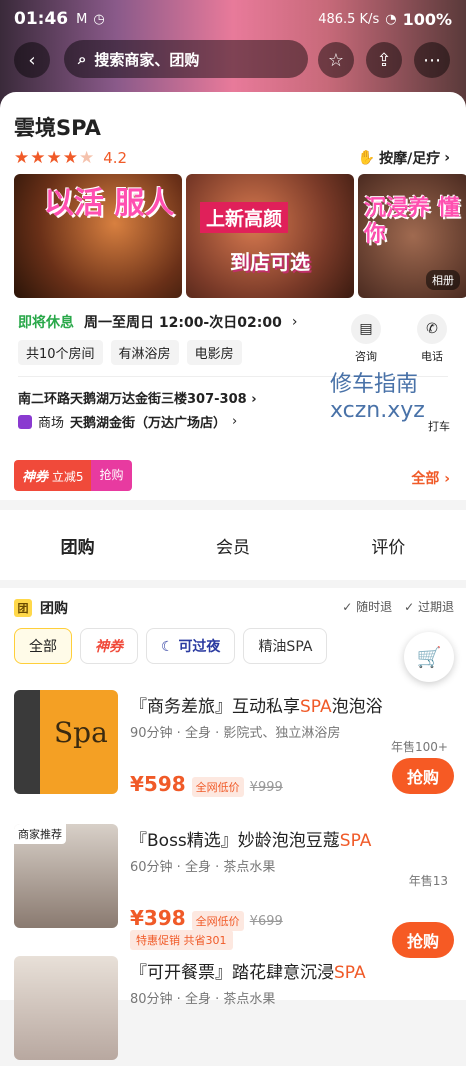 This screenshot has width=466, height=1066. Describe the element at coordinates (41, 19) in the screenshot. I see `status-time: 01:46` at that location.